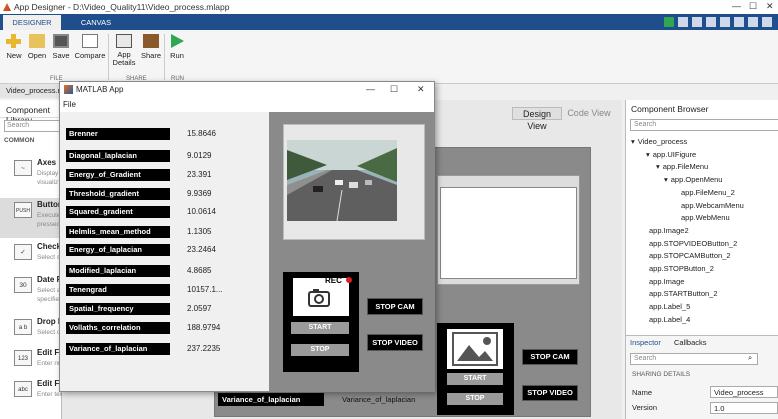  What do you see at coordinates (697, 22) in the screenshot?
I see `undo-icon` at bounding box center [697, 22].